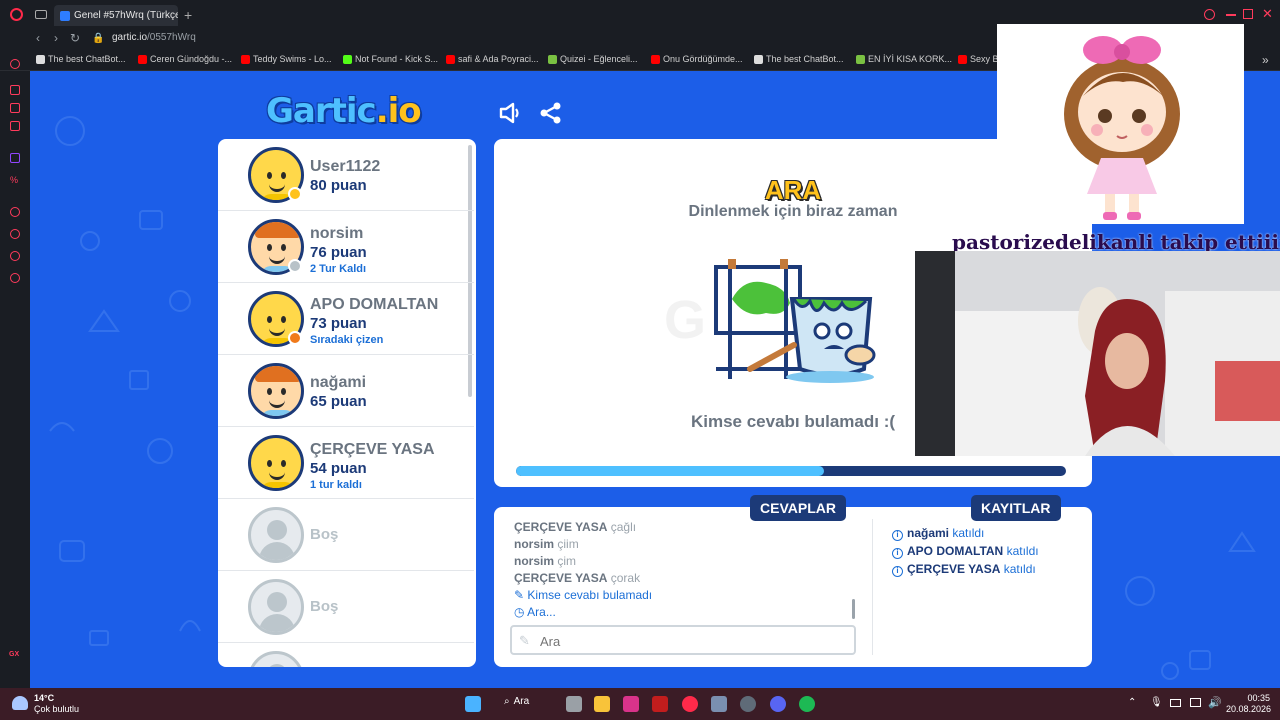 The height and width of the screenshot is (720, 1280). Describe the element at coordinates (1248, 14) in the screenshot. I see `maximize-icon` at that location.